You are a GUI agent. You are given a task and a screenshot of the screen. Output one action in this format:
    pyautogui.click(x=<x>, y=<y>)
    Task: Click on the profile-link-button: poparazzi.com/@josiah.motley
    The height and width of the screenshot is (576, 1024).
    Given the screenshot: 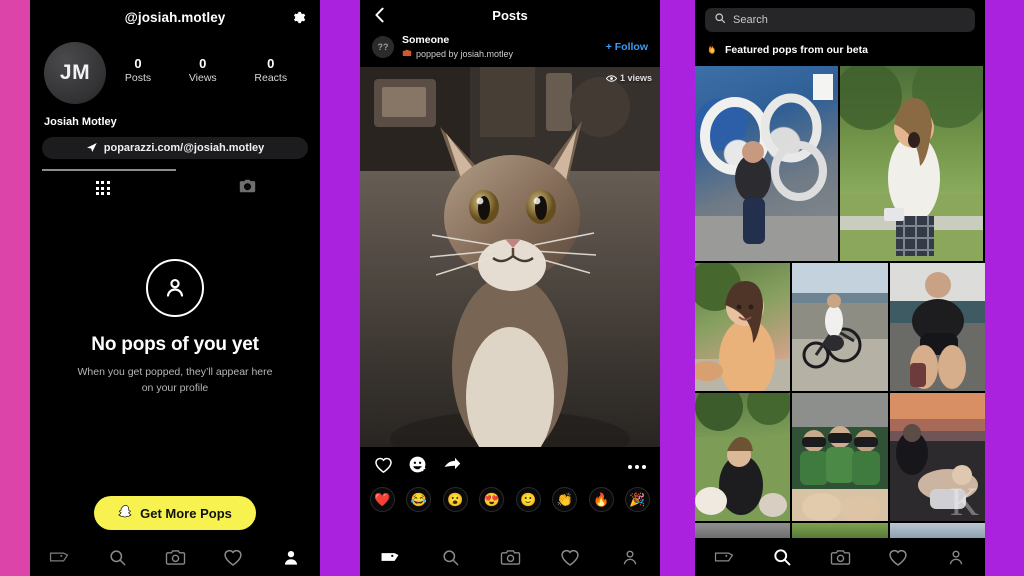 What is the action you would take?
    pyautogui.click(x=175, y=148)
    